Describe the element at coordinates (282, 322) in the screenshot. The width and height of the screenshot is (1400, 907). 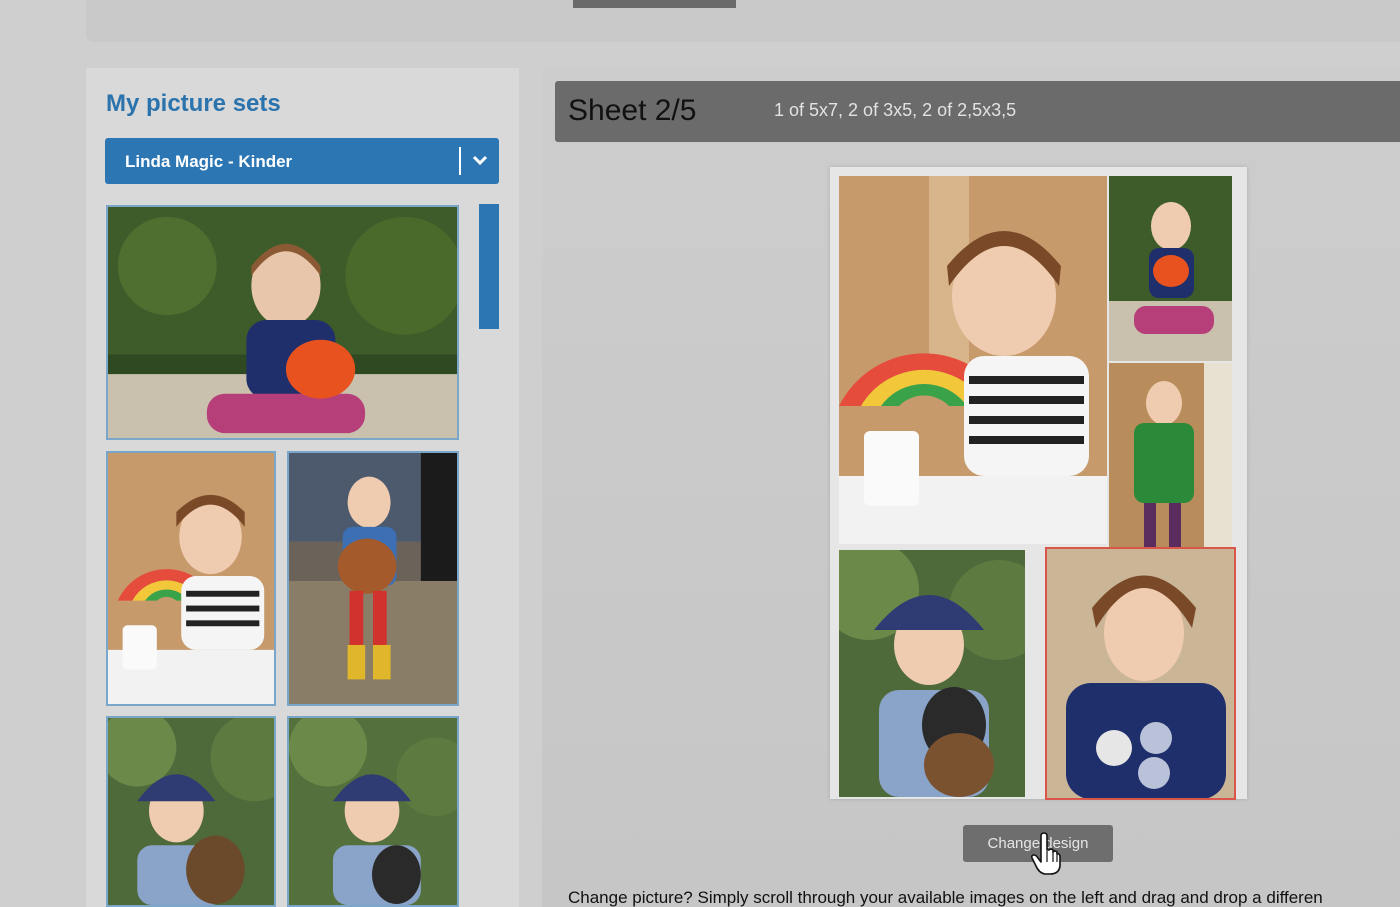
I see `thumbnail-girl-bucket-landscape` at that location.